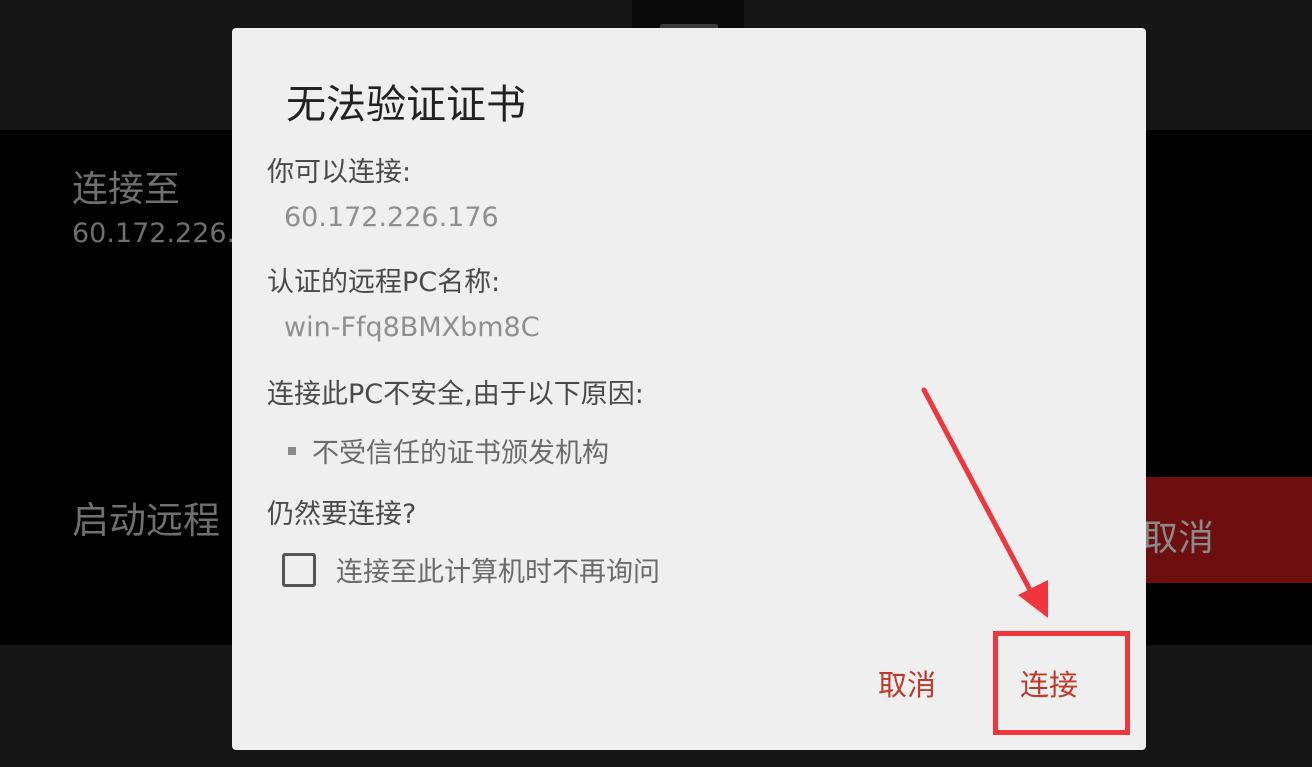 The height and width of the screenshot is (767, 1312). I want to click on background-cancel-button: 取消, so click(1221, 530).